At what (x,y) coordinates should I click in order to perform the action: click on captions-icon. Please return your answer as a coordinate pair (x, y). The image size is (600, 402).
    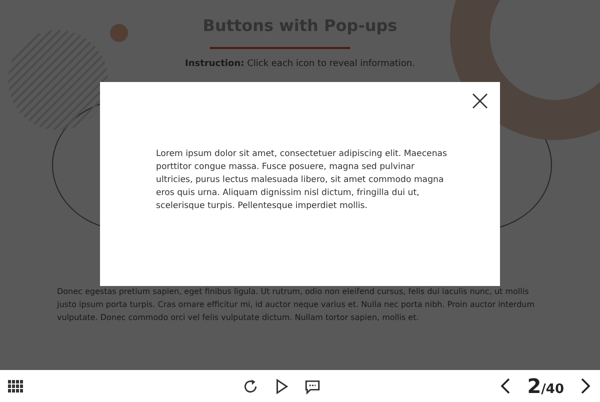
    Looking at the image, I should click on (312, 386).